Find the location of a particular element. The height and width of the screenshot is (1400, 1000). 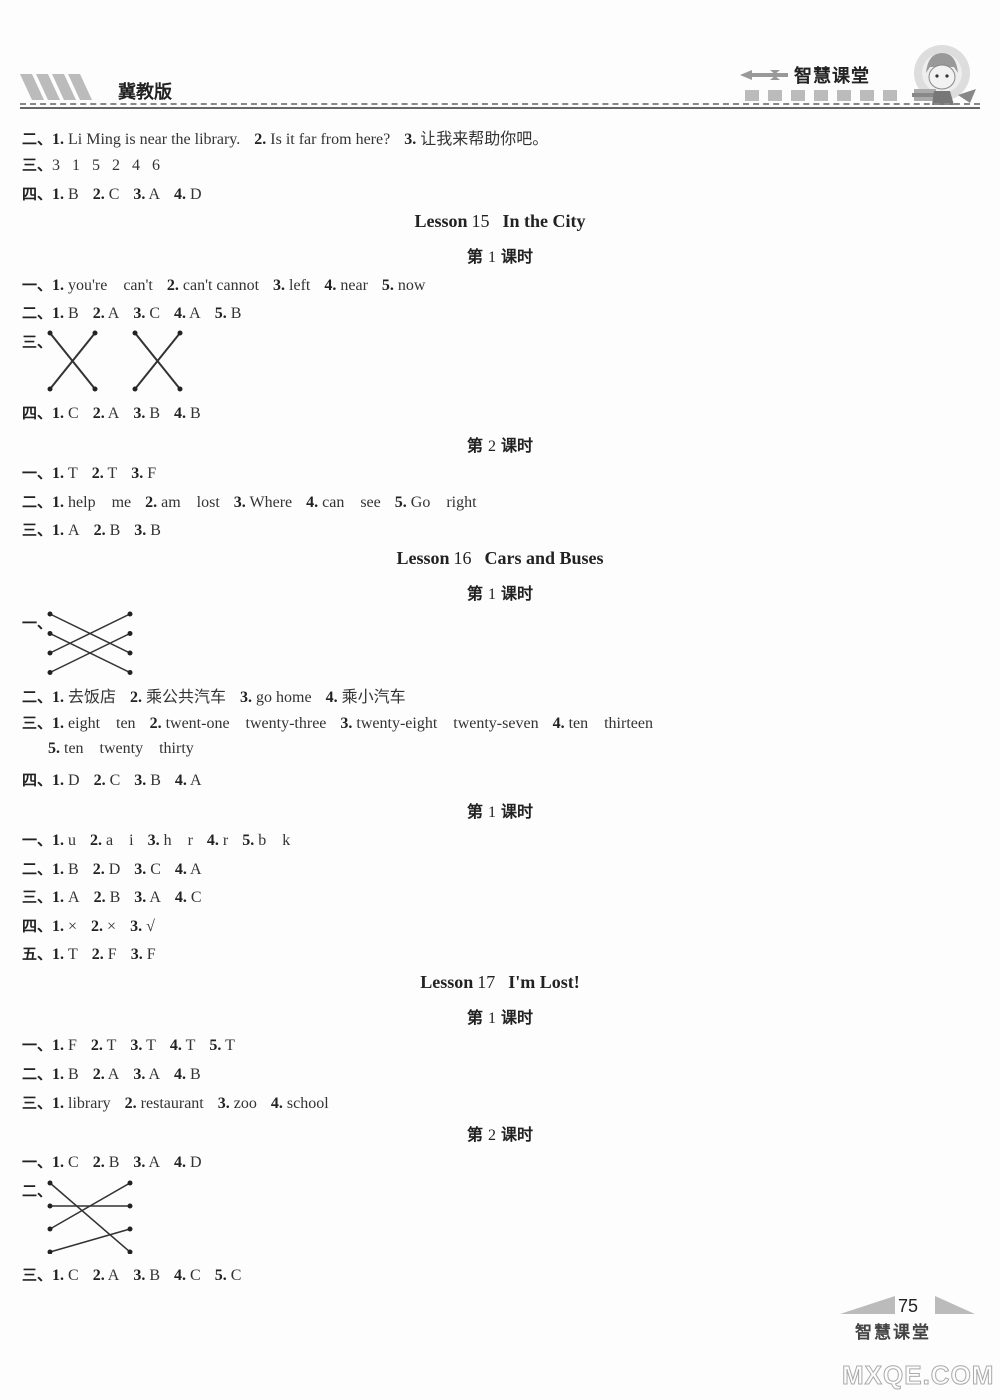

answer-row: 三、1. A 2. B 3. A 4. C is located at coordinates (119, 896).